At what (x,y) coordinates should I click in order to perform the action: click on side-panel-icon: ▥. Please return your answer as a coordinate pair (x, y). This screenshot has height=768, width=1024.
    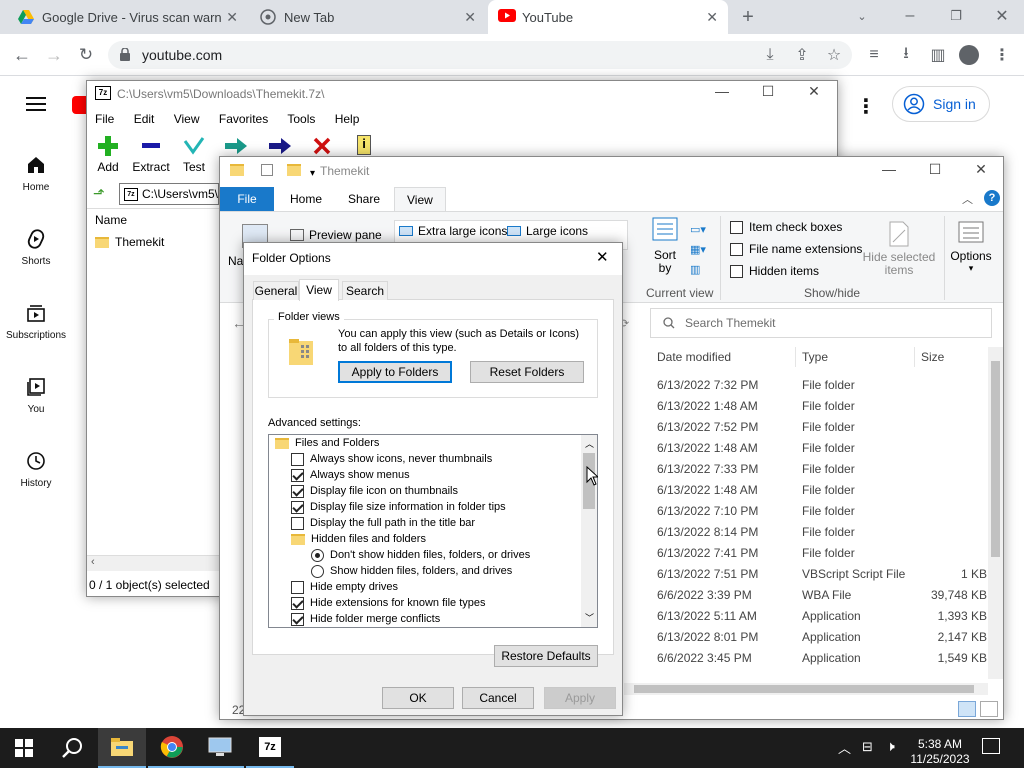
    Looking at the image, I should click on (938, 55).